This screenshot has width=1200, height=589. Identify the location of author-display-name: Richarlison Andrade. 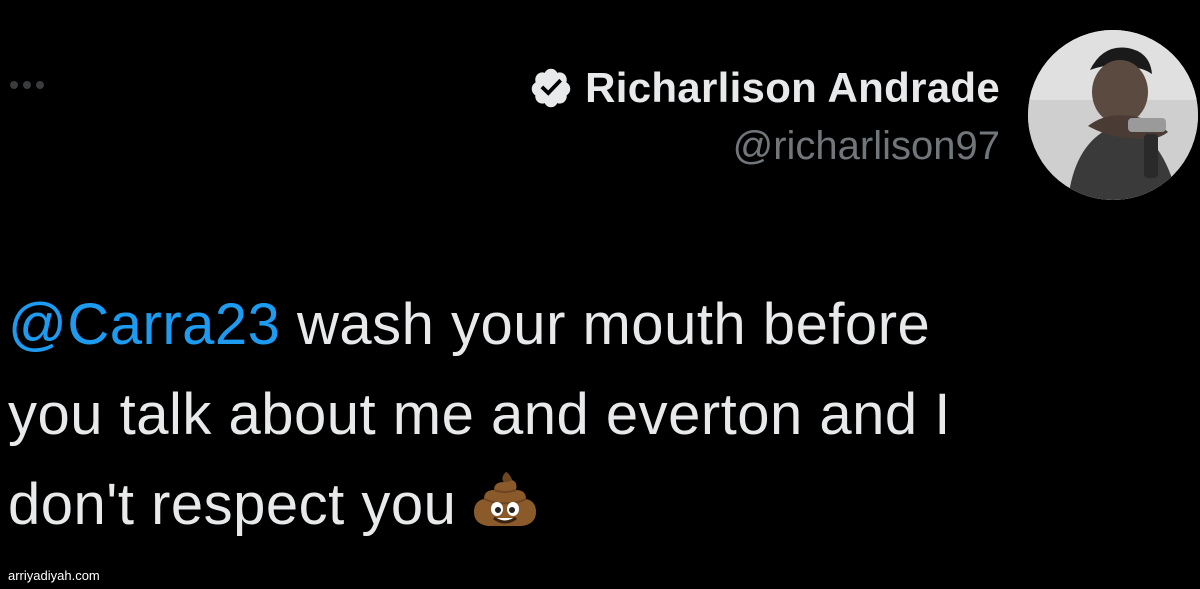
(792, 88).